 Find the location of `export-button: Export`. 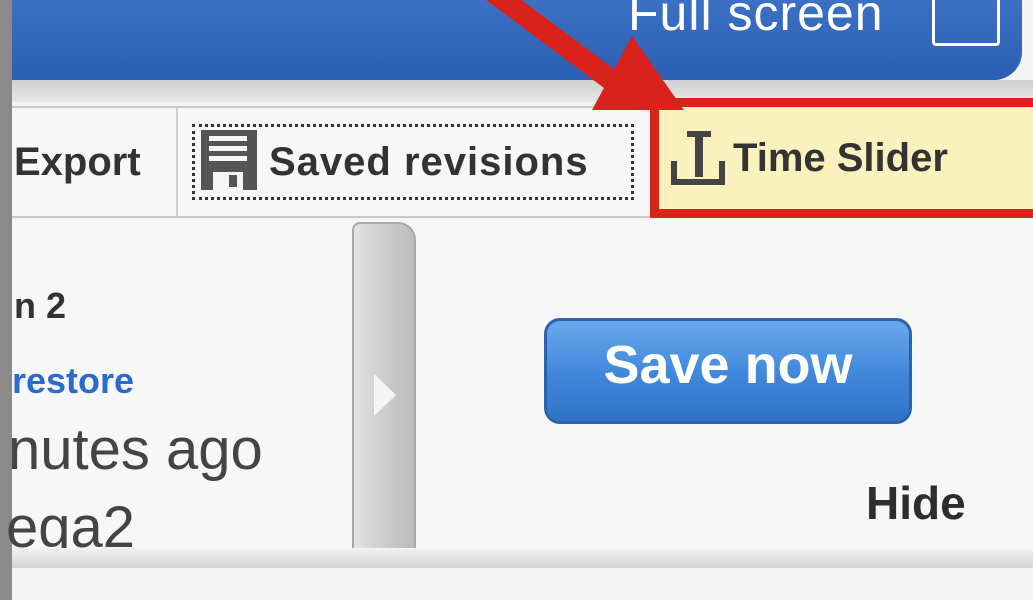

export-button: Export is located at coordinates (77, 162).